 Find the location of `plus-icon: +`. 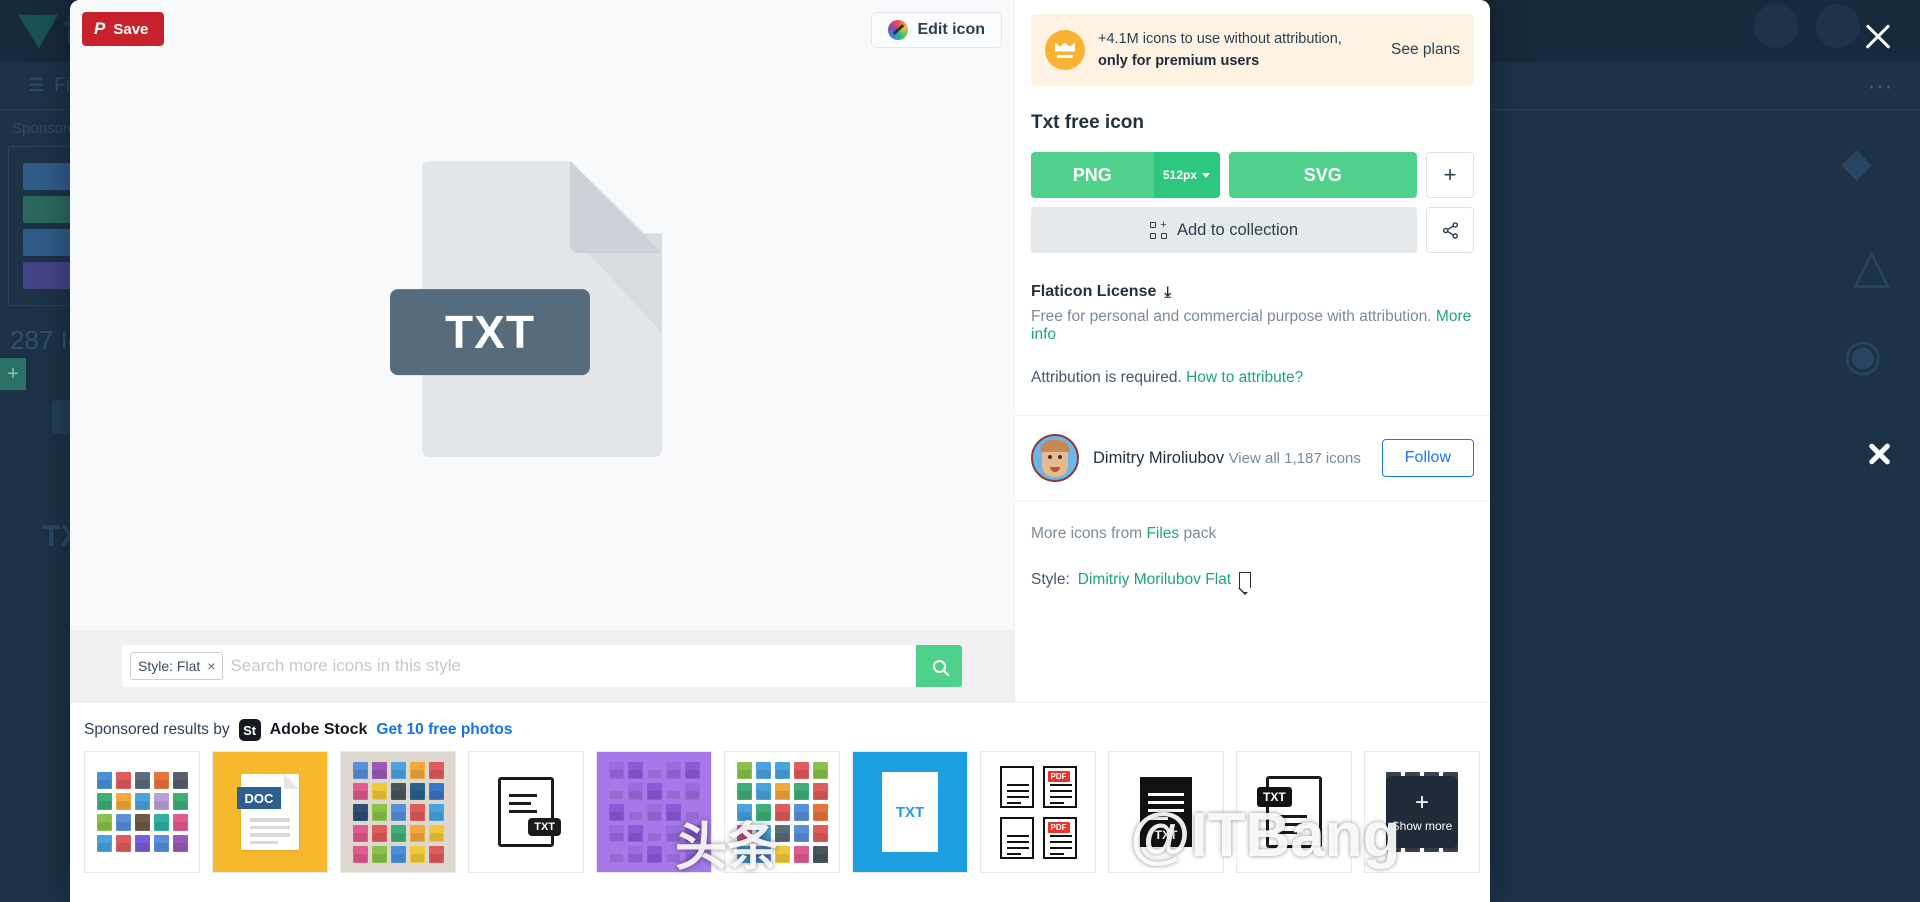

plus-icon: + is located at coordinates (1421, 802).